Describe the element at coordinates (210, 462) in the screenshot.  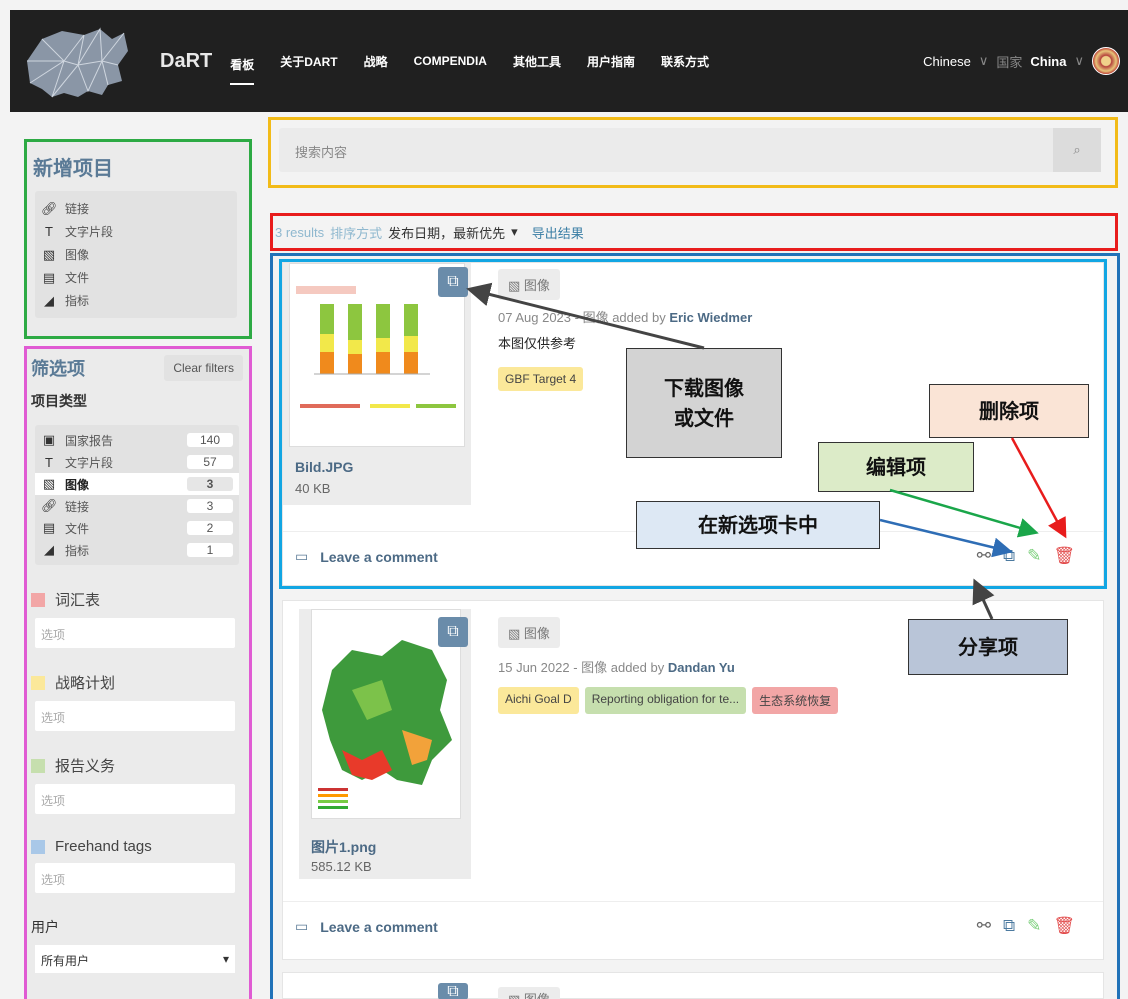
I see `type-count: 57` at that location.